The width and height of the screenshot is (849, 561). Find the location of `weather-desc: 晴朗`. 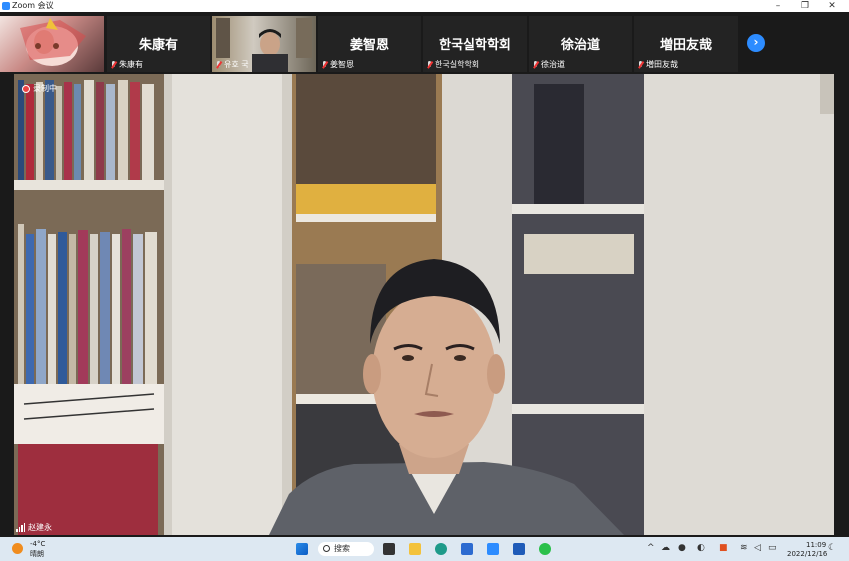

weather-desc: 晴朗 is located at coordinates (37, 554).